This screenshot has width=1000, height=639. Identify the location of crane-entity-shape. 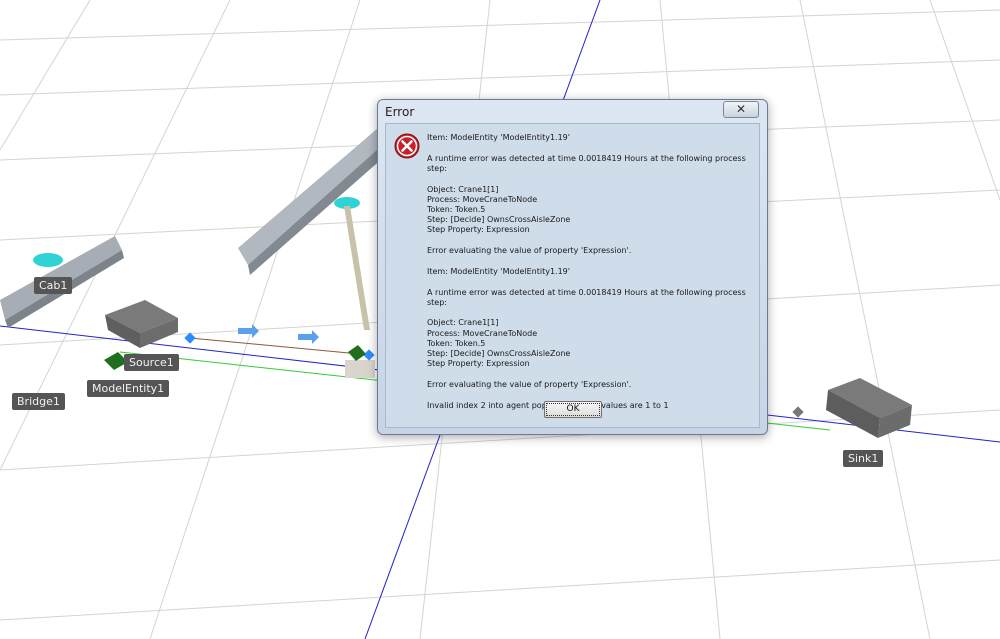
(357, 353).